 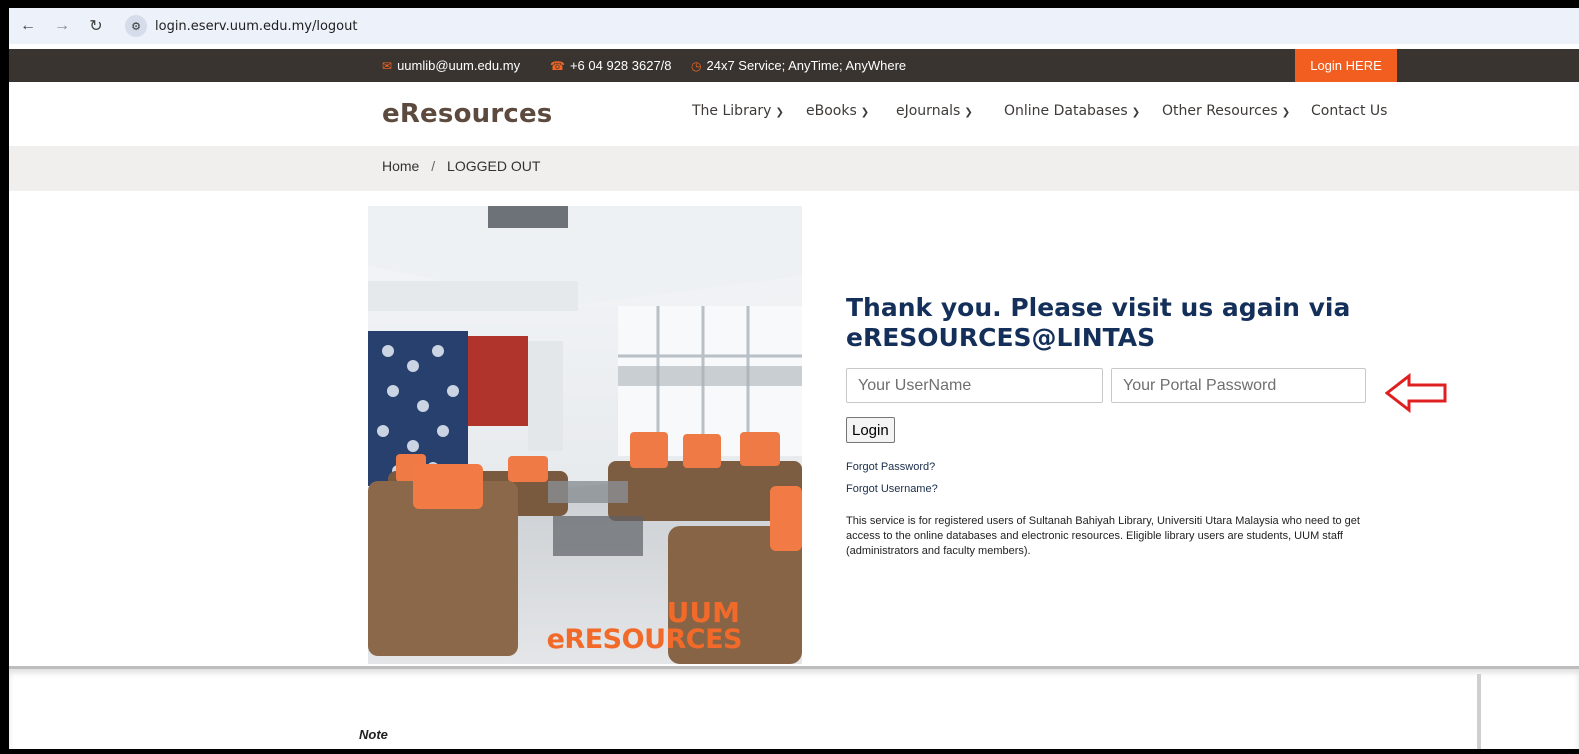 What do you see at coordinates (794, 26) in the screenshot?
I see `browser-toolbar: ← → ↻ ⚙ login.eserv.uum.edu.my/logout` at bounding box center [794, 26].